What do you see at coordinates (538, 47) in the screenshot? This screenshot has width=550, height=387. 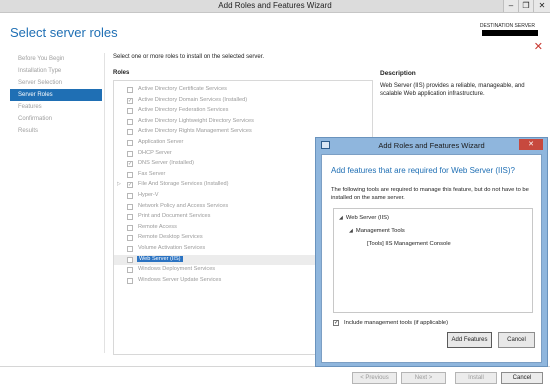 I see `close-wizard-icon: ✕` at bounding box center [538, 47].